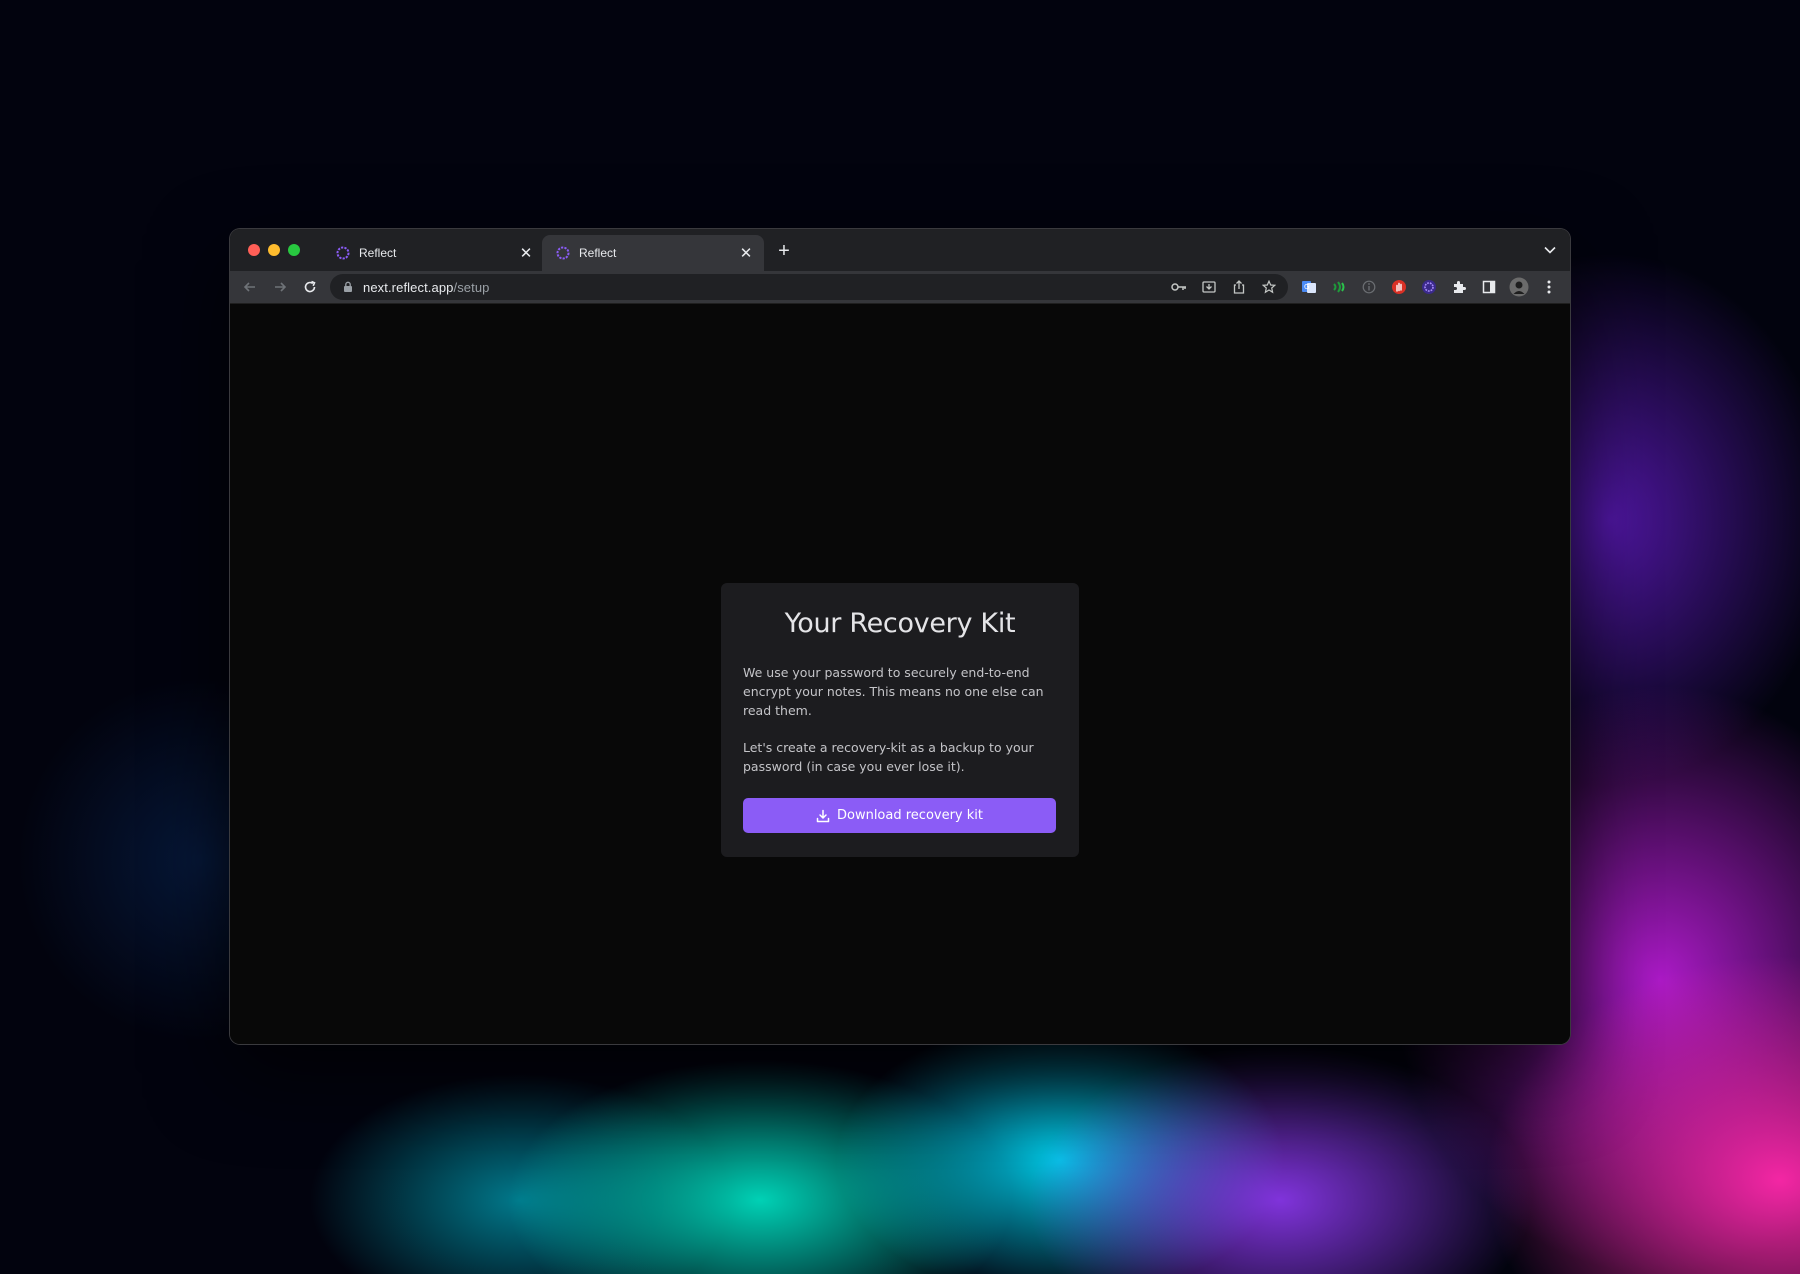 This screenshot has height=1274, width=1800. I want to click on translate-extension-icon: G, so click(1309, 287).